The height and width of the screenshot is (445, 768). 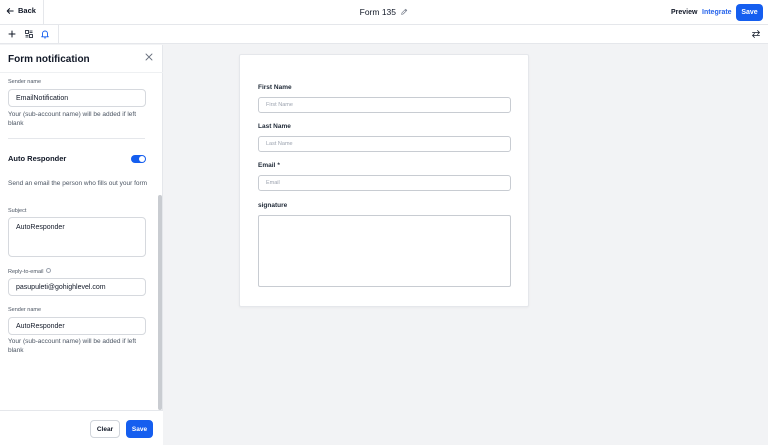 What do you see at coordinates (45, 34) in the screenshot?
I see `bell-icon` at bounding box center [45, 34].